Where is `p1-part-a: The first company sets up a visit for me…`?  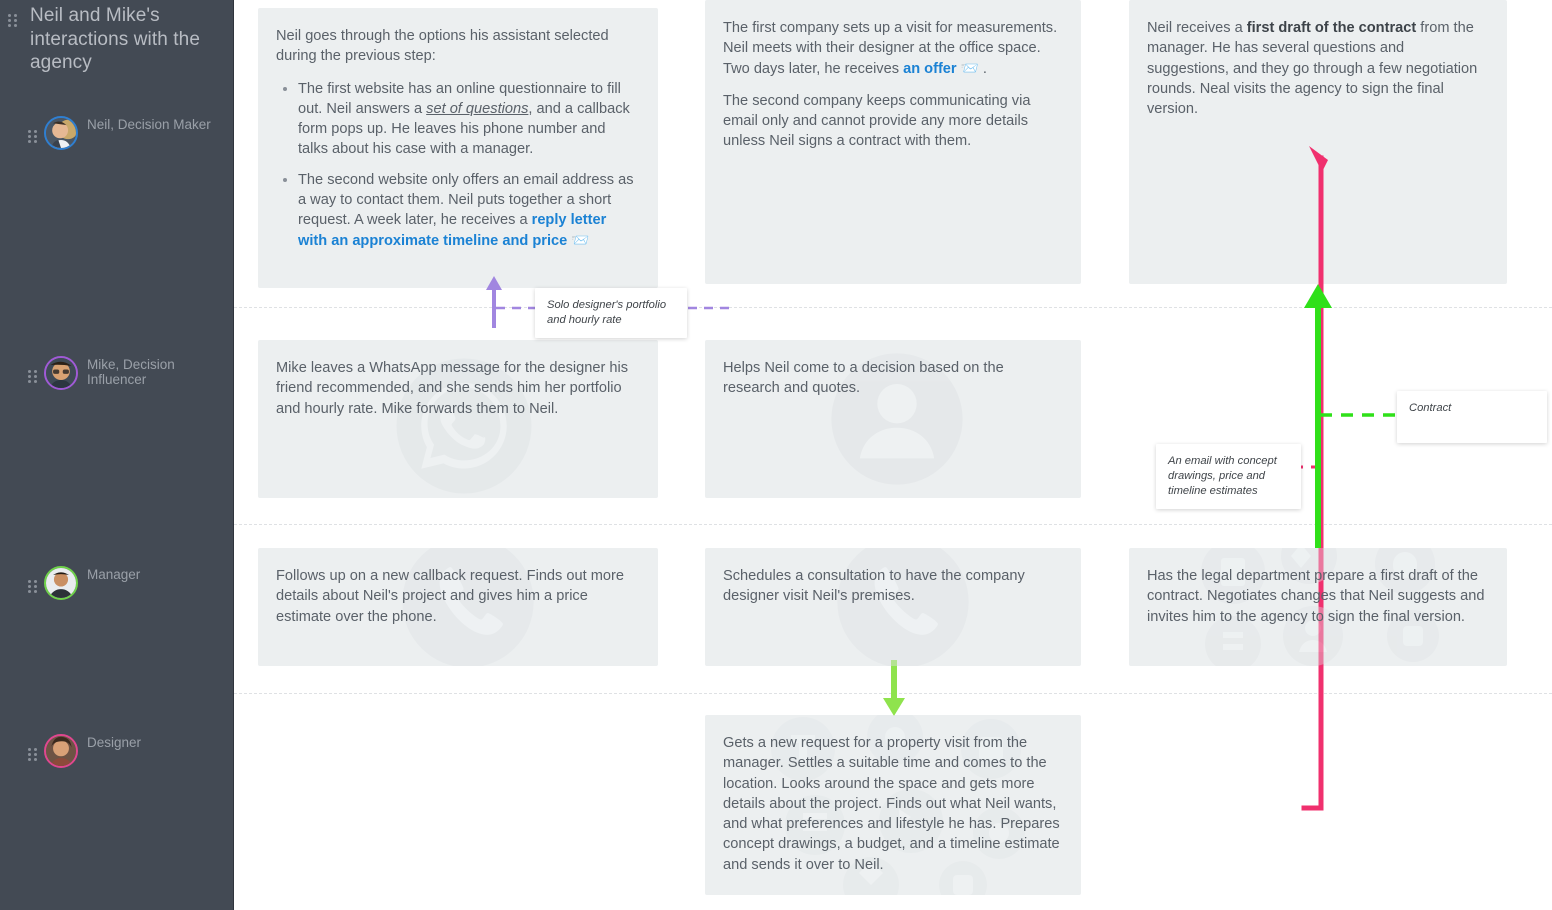
p1-part-a: The first company sets up a visit for me… is located at coordinates (890, 48).